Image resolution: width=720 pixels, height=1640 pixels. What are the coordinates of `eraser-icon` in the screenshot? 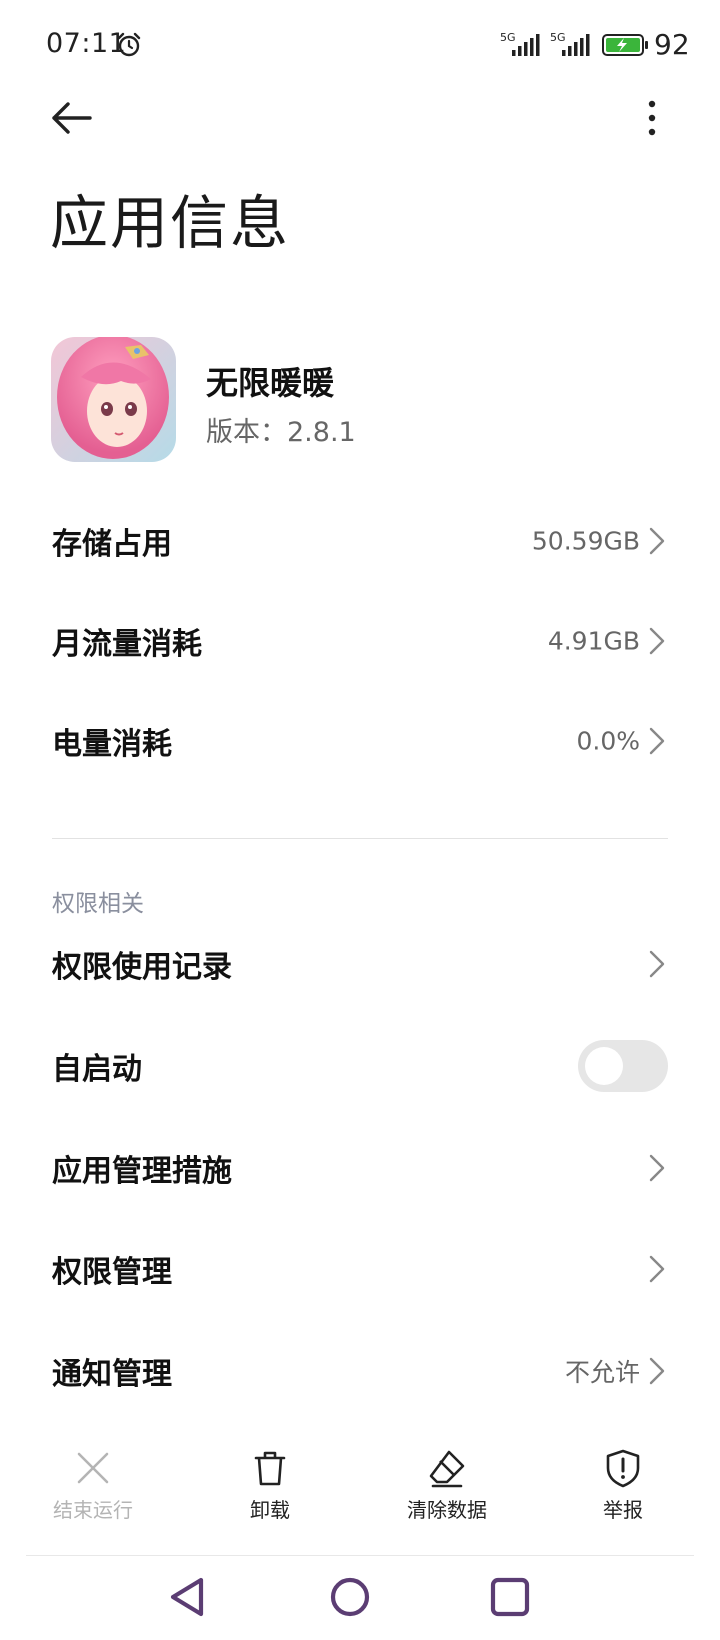 It's located at (447, 1469).